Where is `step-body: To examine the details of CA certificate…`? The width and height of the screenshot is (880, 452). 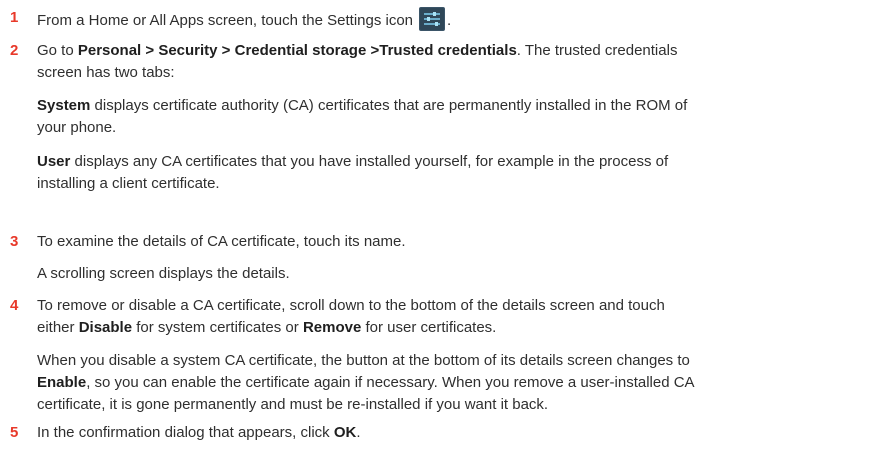 step-body: To examine the details of CA certificate… is located at coordinates (448, 258).